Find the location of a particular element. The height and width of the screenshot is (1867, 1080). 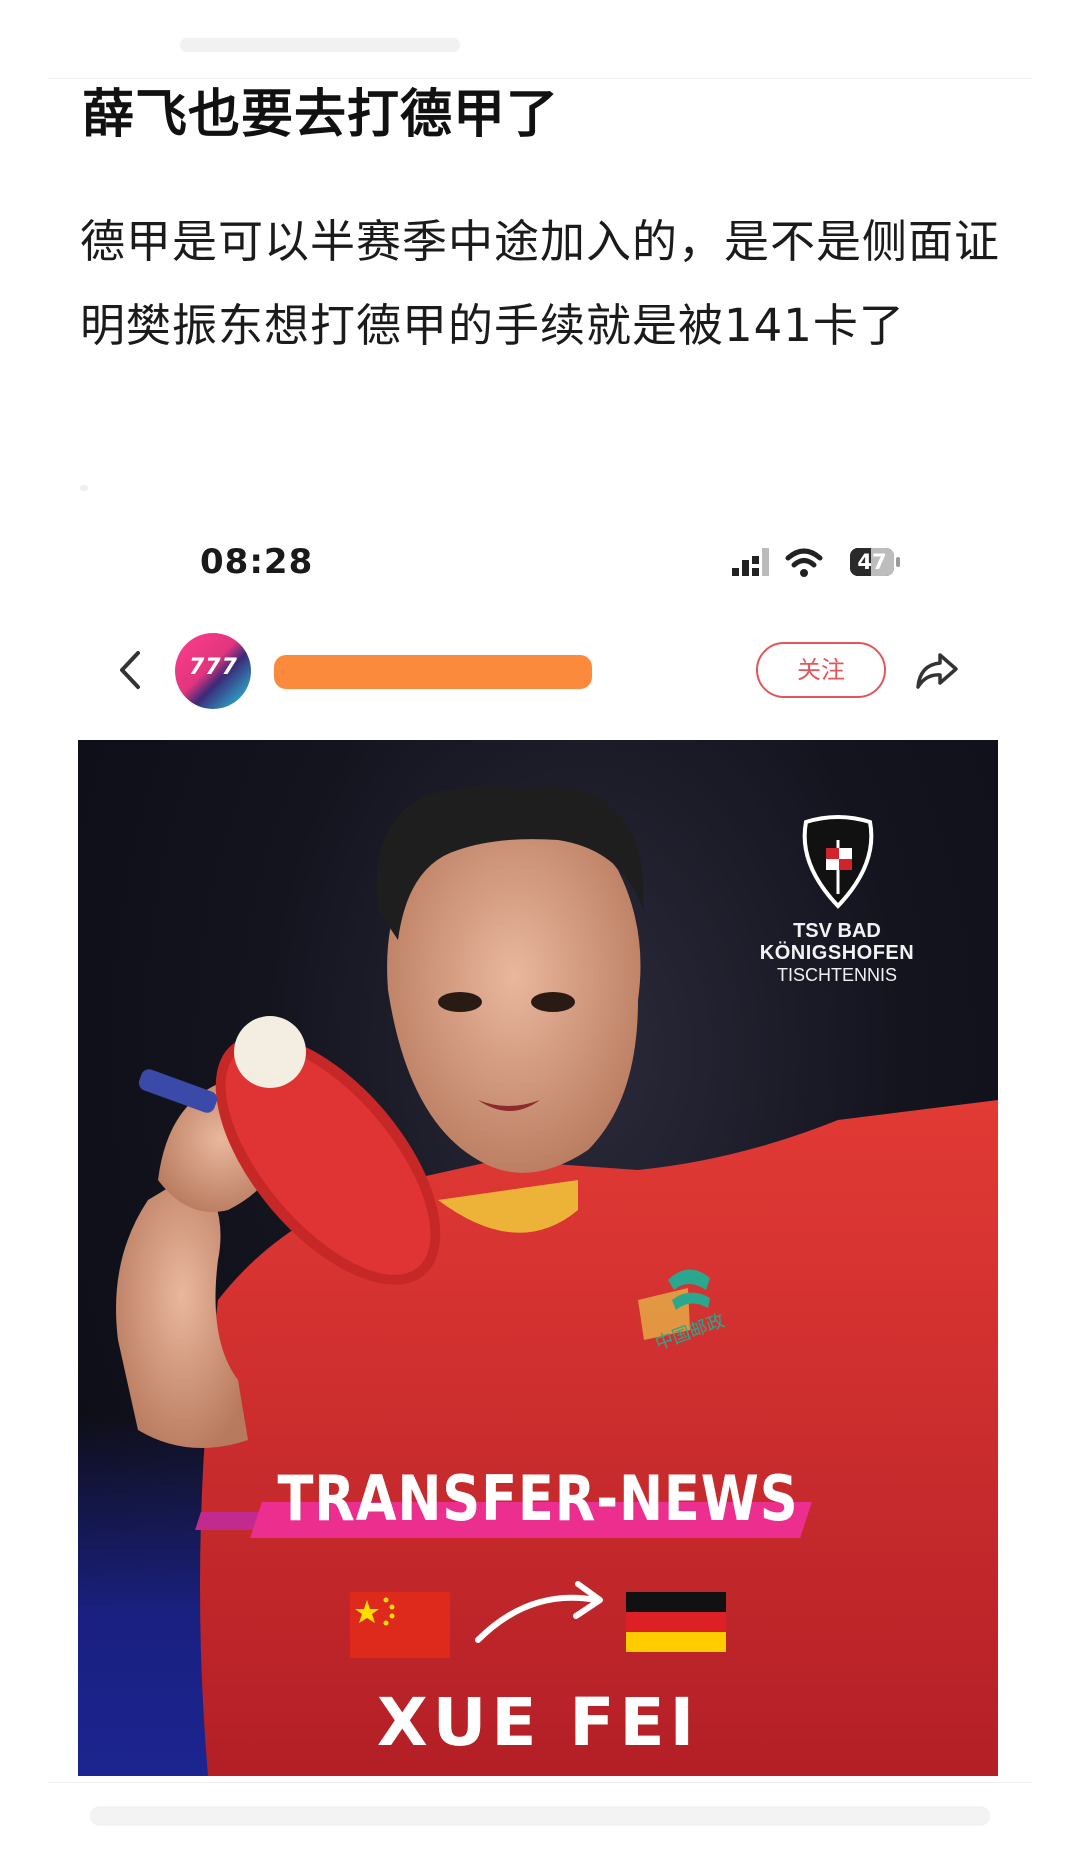

status-icons: 47 is located at coordinates (820, 562).